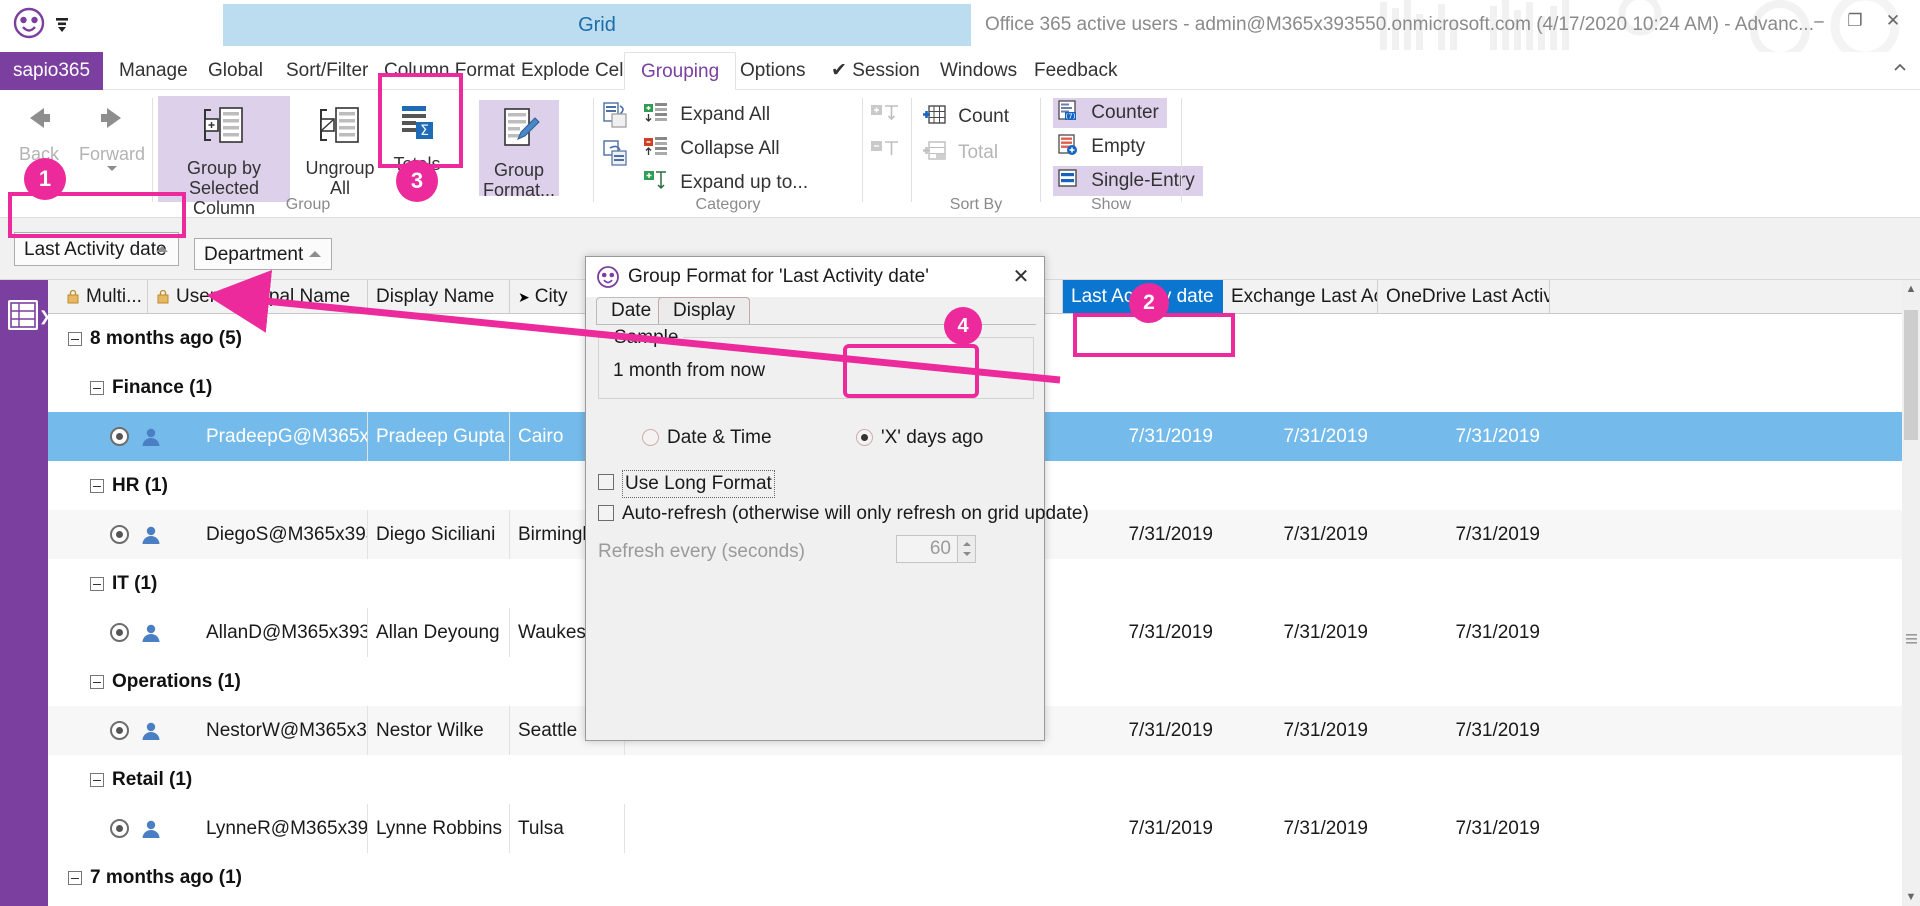 The height and width of the screenshot is (906, 1920). I want to click on cell-user-principal-name: AllanD@M365x393550.OnMicro, so click(283, 632).